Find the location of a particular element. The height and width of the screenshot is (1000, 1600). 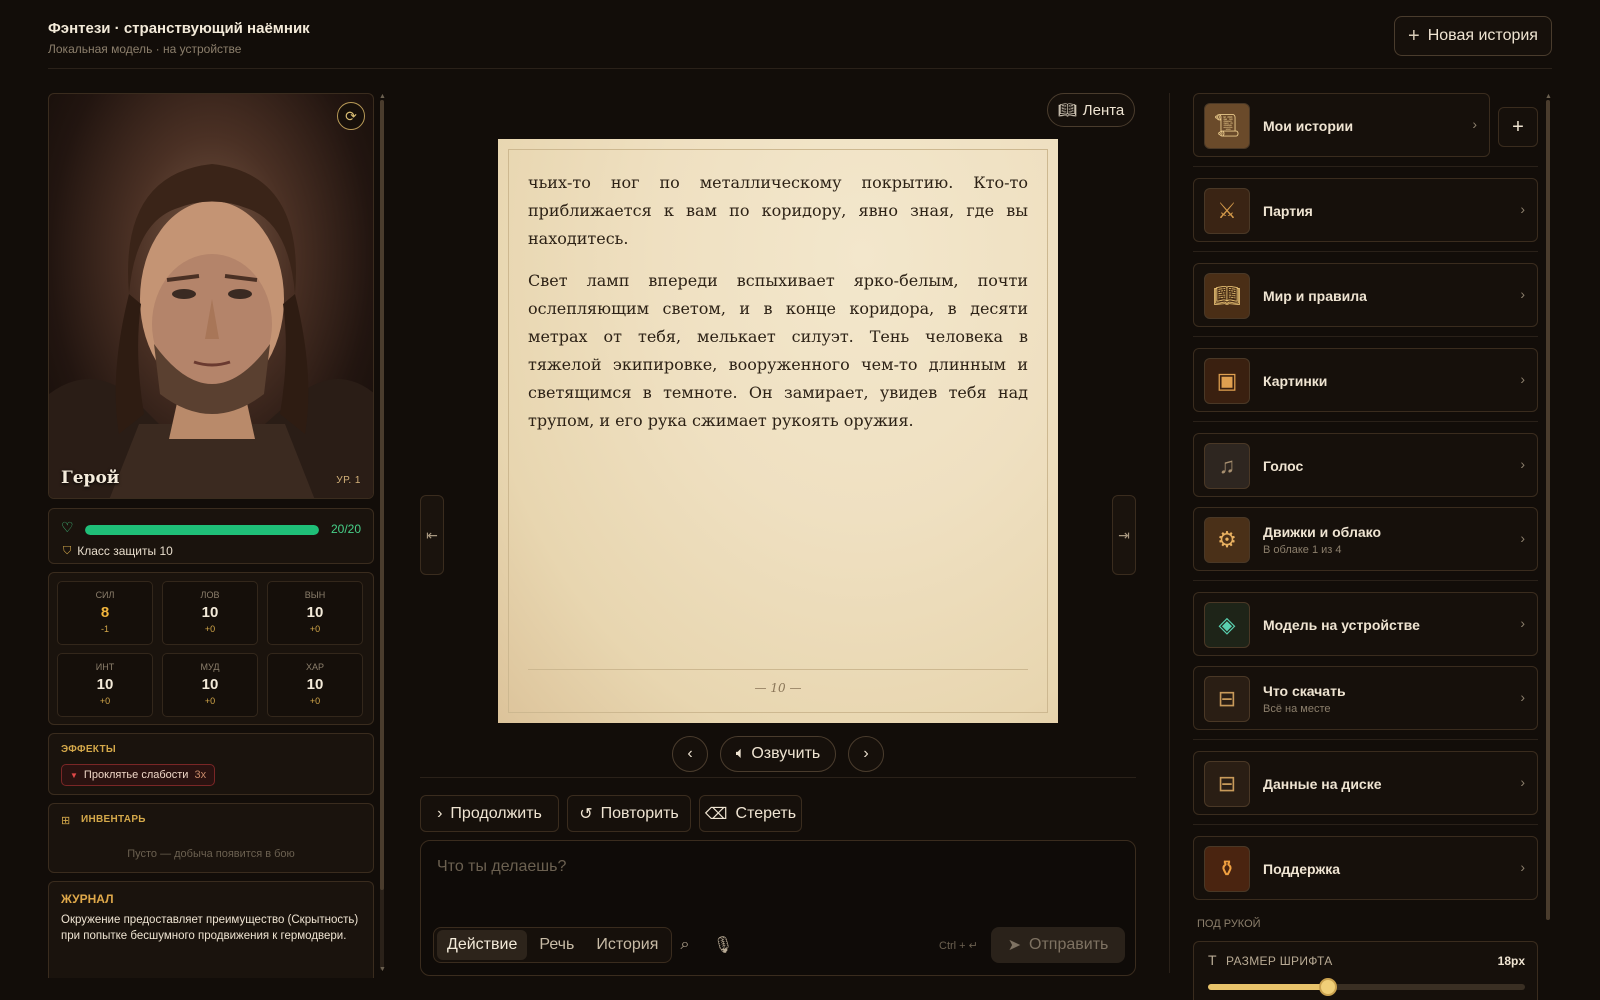

effect-name: Проклятье слабости is located at coordinates (136, 775).